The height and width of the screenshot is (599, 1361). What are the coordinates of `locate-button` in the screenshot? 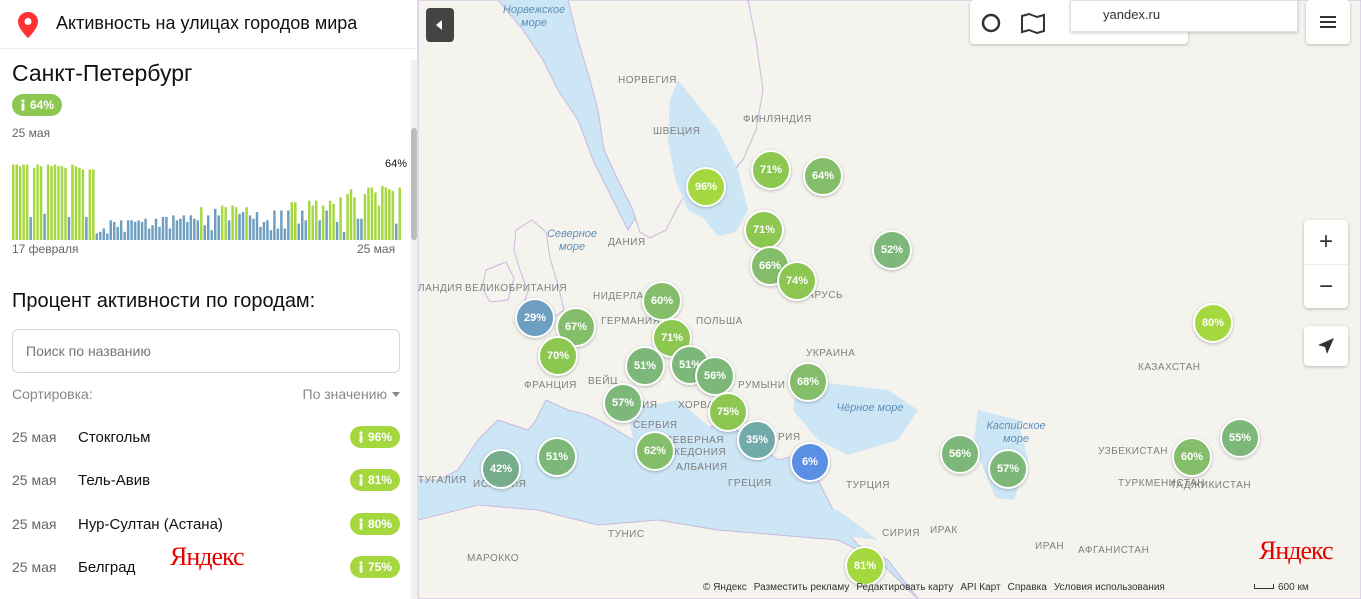 It's located at (1326, 346).